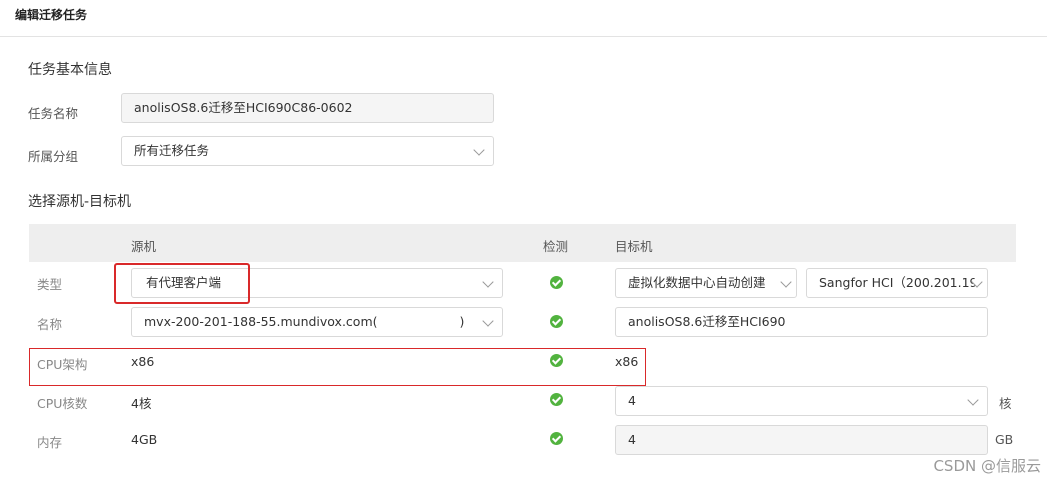 Image resolution: width=1047 pixels, height=482 pixels. I want to click on task-name-label: 任务名称, so click(53, 113).